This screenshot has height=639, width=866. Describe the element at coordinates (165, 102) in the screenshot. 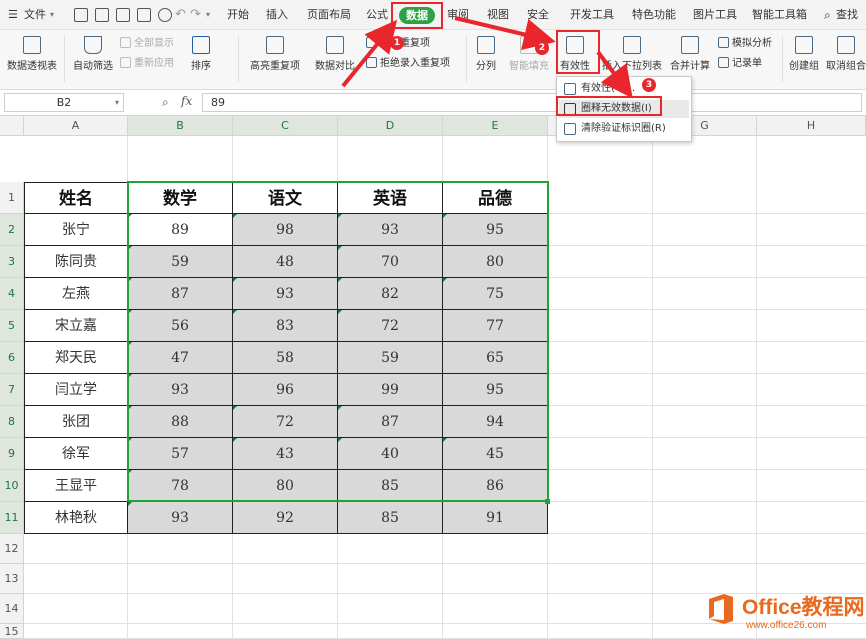

I see `zoom-search-icon: ⌕` at that location.